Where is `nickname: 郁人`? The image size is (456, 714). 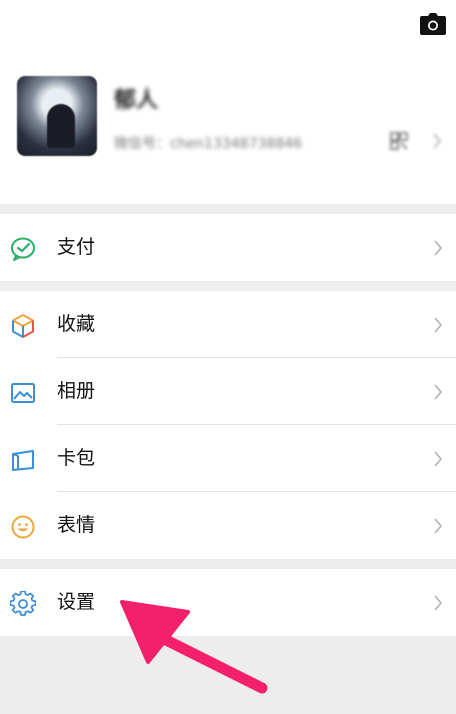 nickname: 郁人 is located at coordinates (136, 100).